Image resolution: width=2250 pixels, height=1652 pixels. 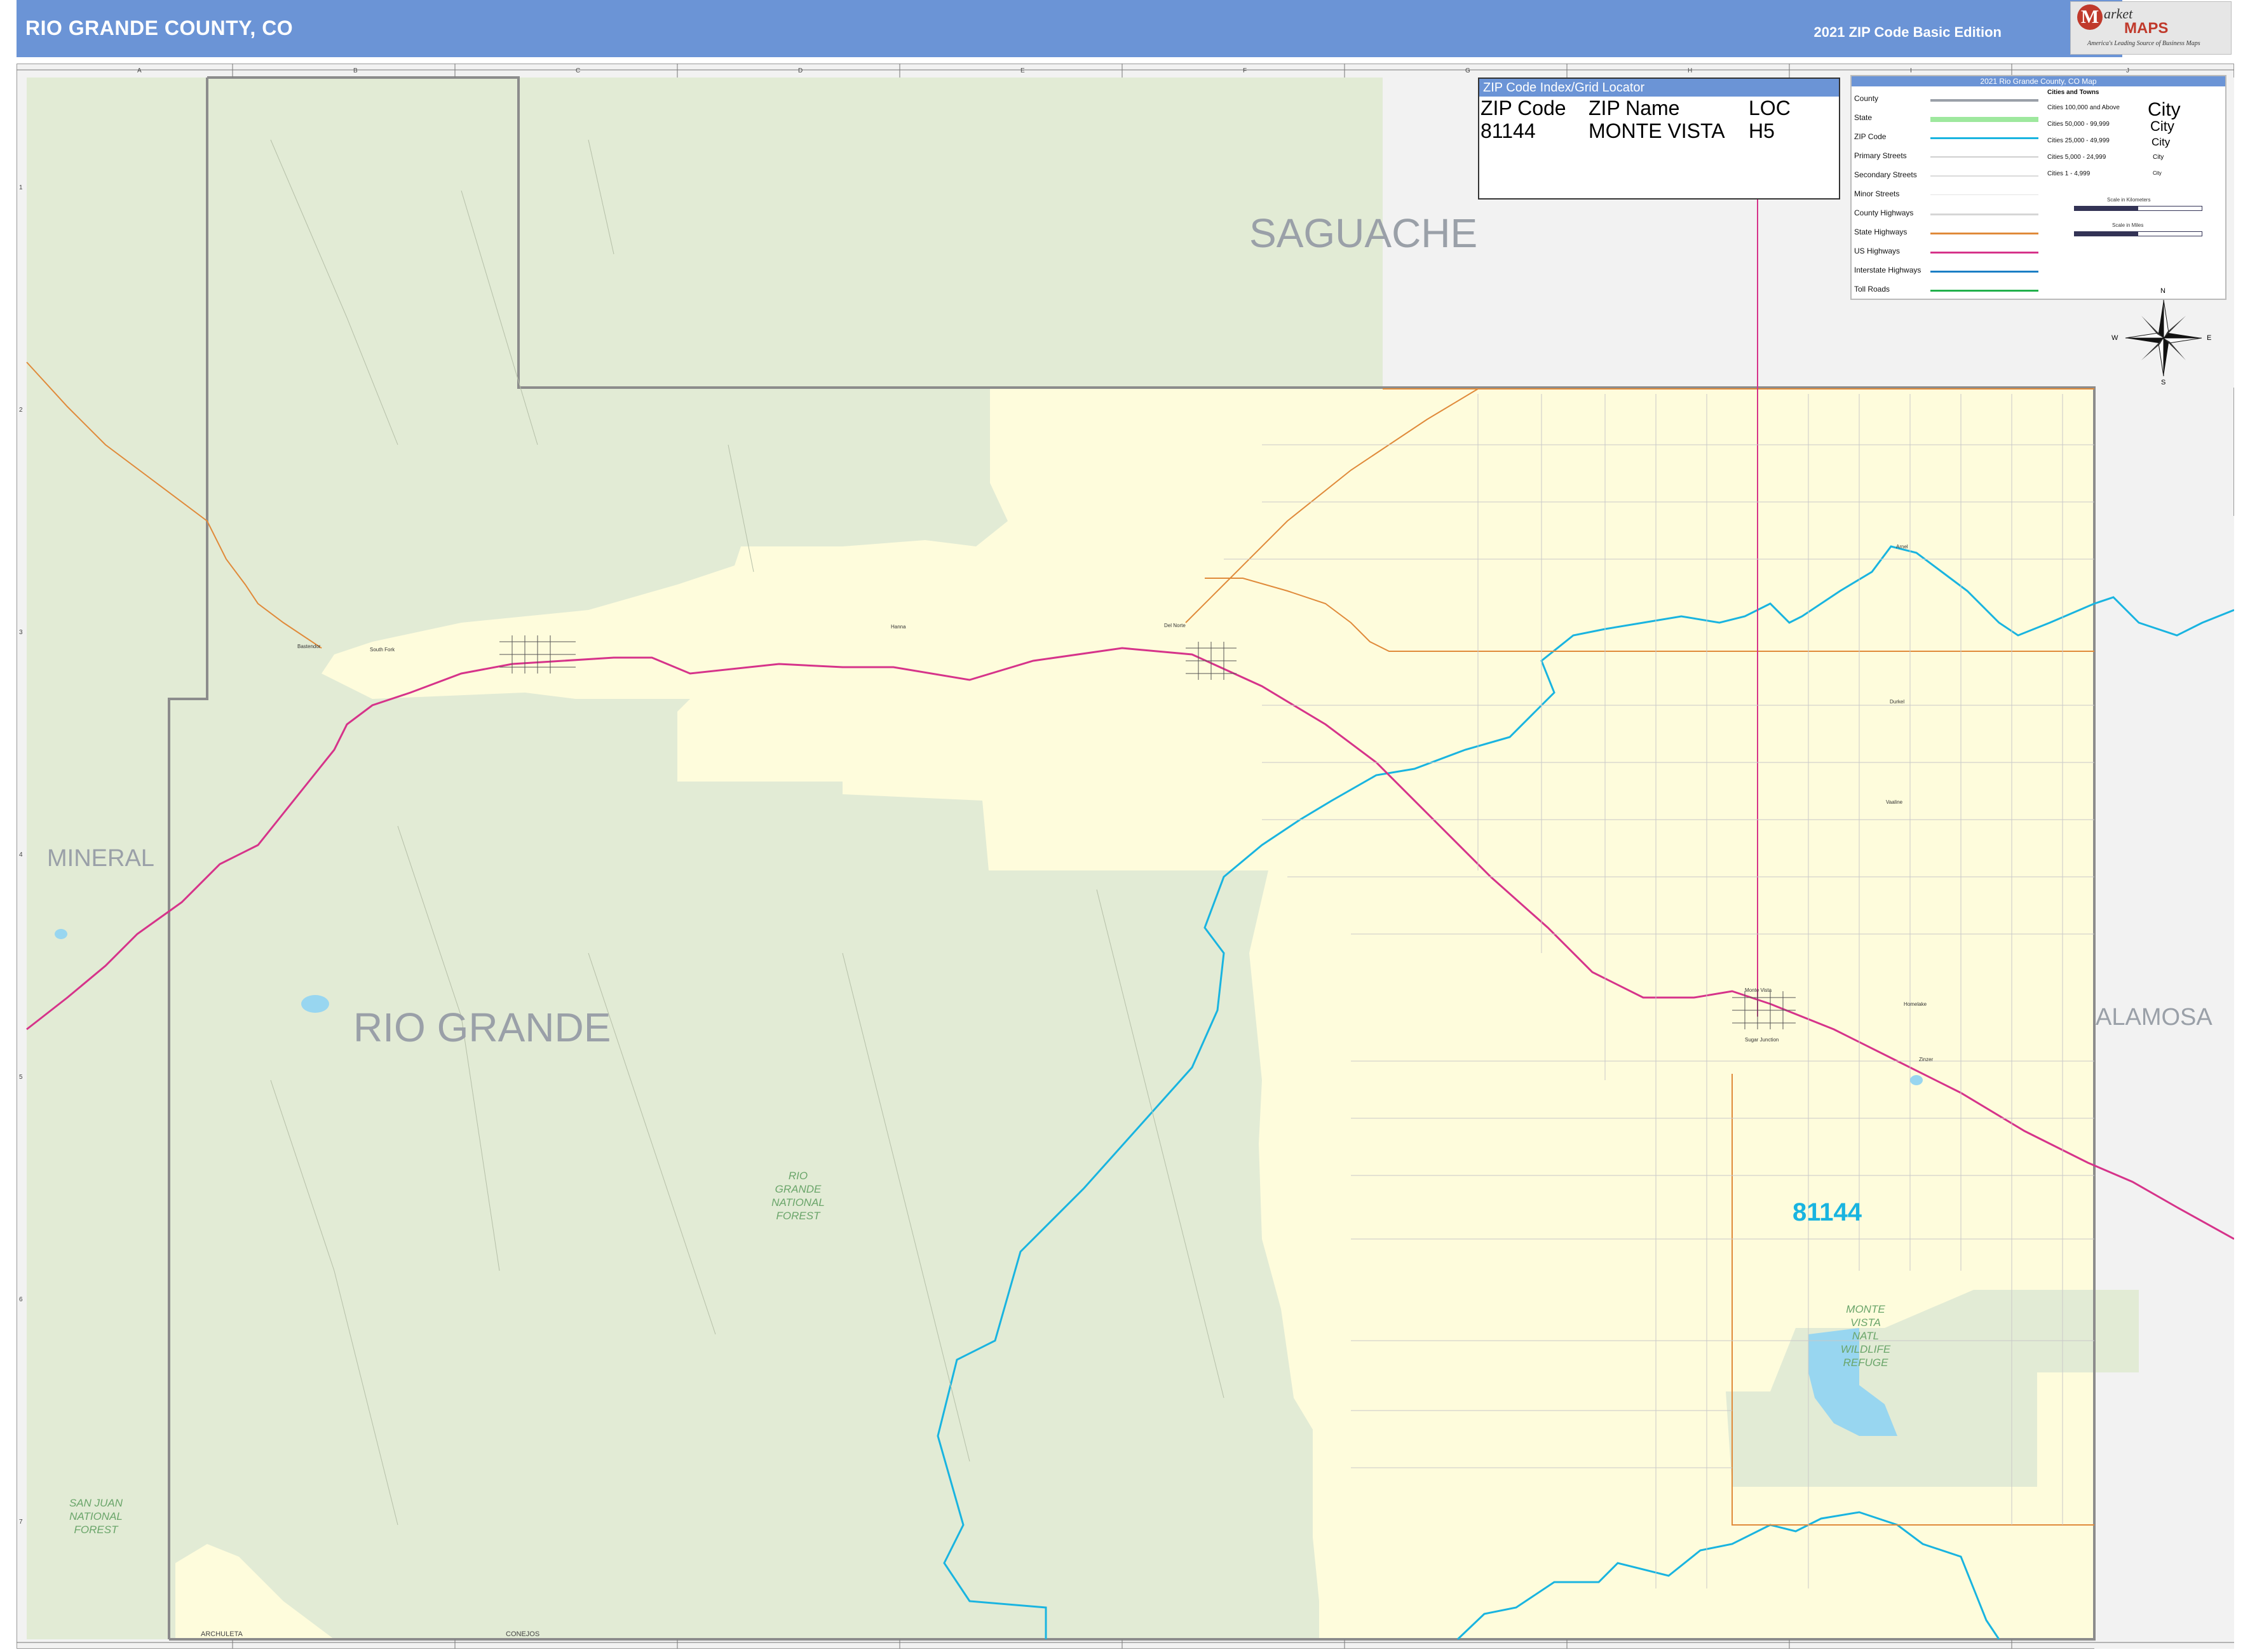 I want to click on county-label-conejos: CONEJOS, so click(x=523, y=1634).